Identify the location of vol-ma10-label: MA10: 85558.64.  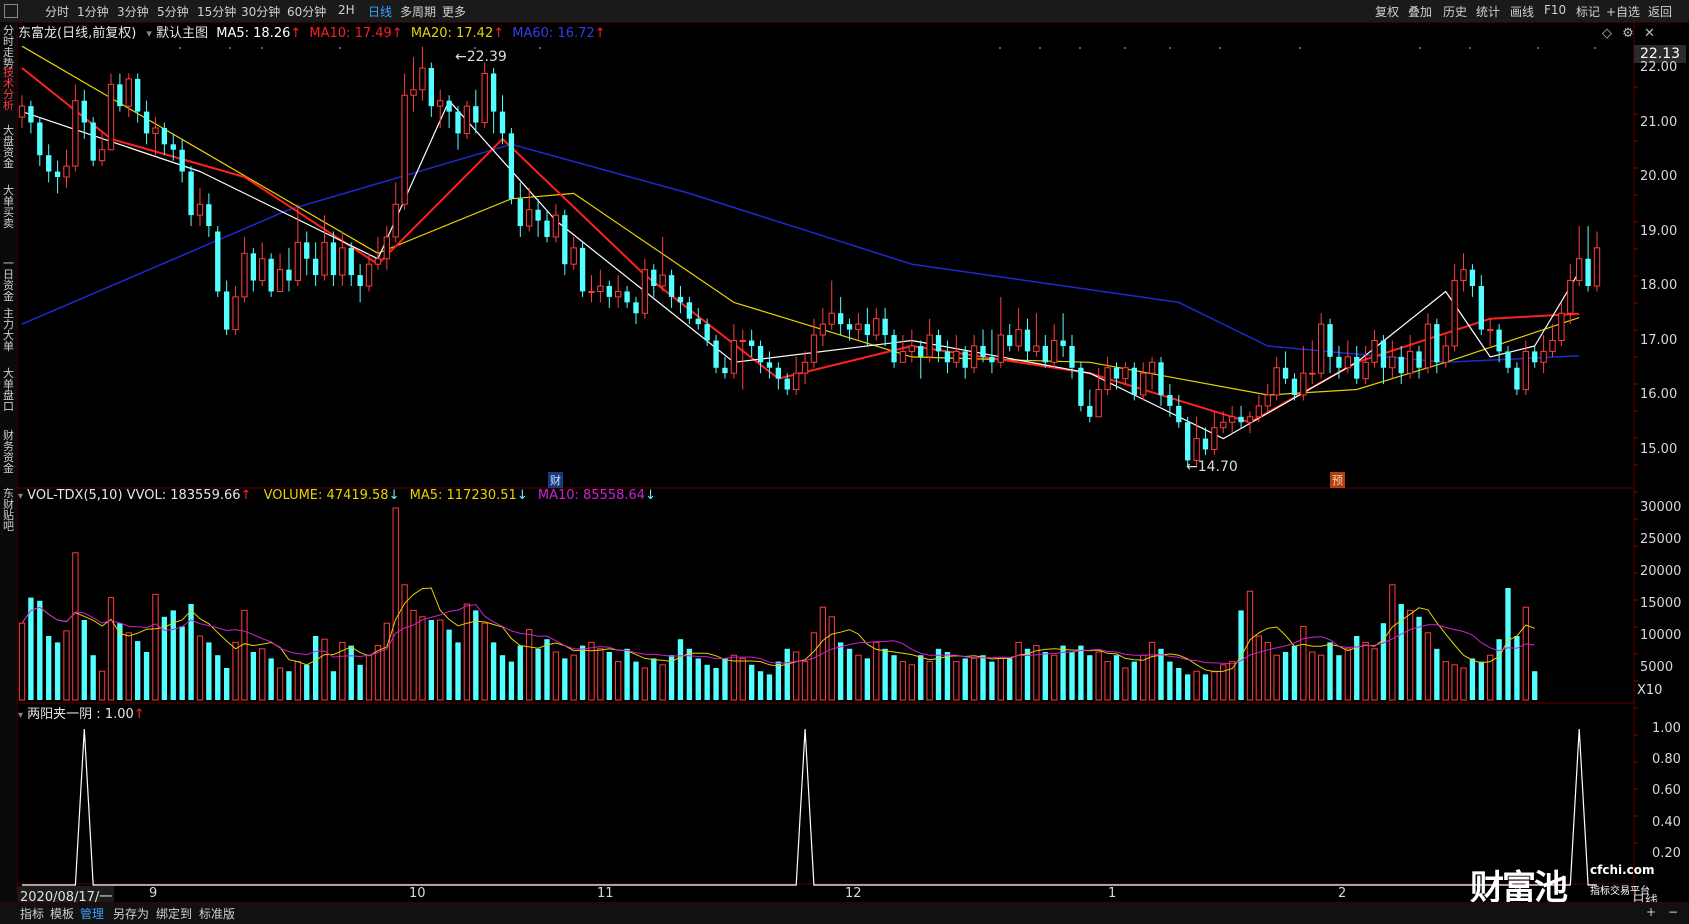
(591, 495).